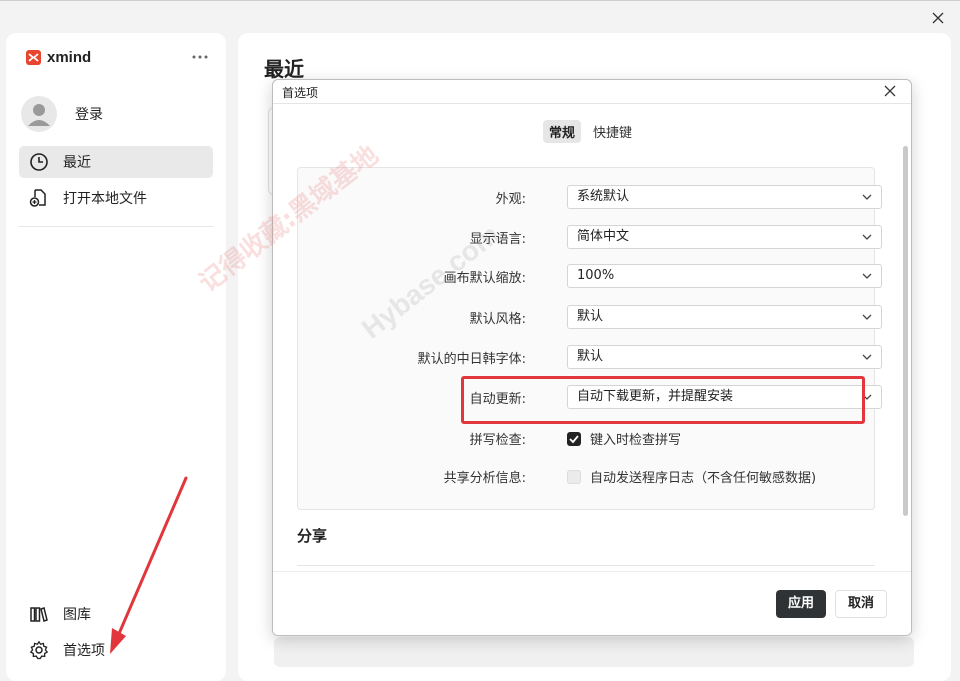 The width and height of the screenshot is (960, 681). I want to click on zoom-label: 画布默认缩放:, so click(484, 278).